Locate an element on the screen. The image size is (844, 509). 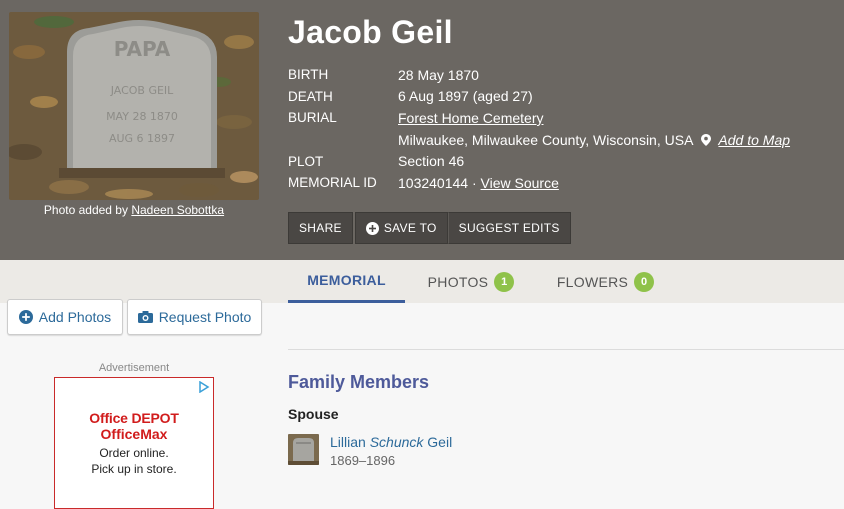
svg-text: PAPA is located at coordinates (142, 49).